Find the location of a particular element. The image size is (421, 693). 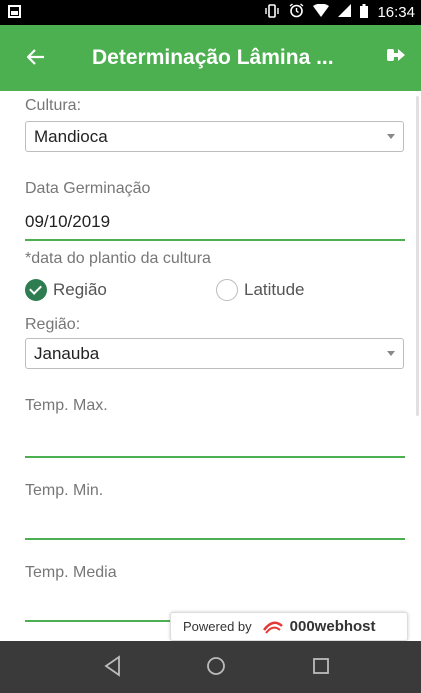

nav-back-button is located at coordinates (113, 668).